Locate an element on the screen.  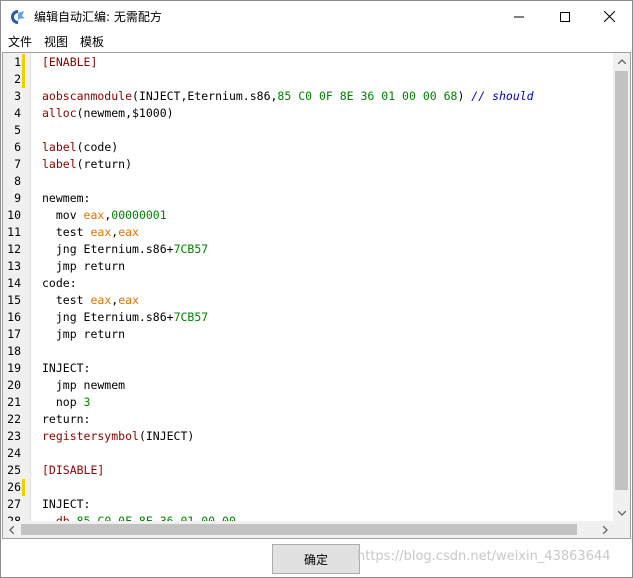
code-token: (INJECT,Eternium.s86, is located at coordinates (205, 96).